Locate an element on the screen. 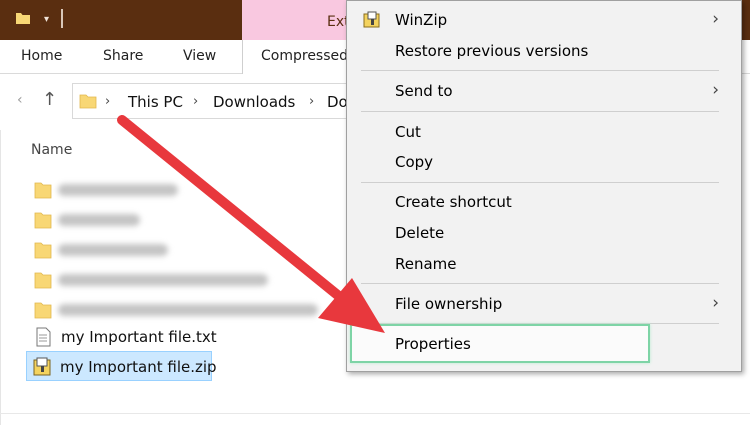  menu-item-file-ownership: File ownership › is located at coordinates (544, 304).